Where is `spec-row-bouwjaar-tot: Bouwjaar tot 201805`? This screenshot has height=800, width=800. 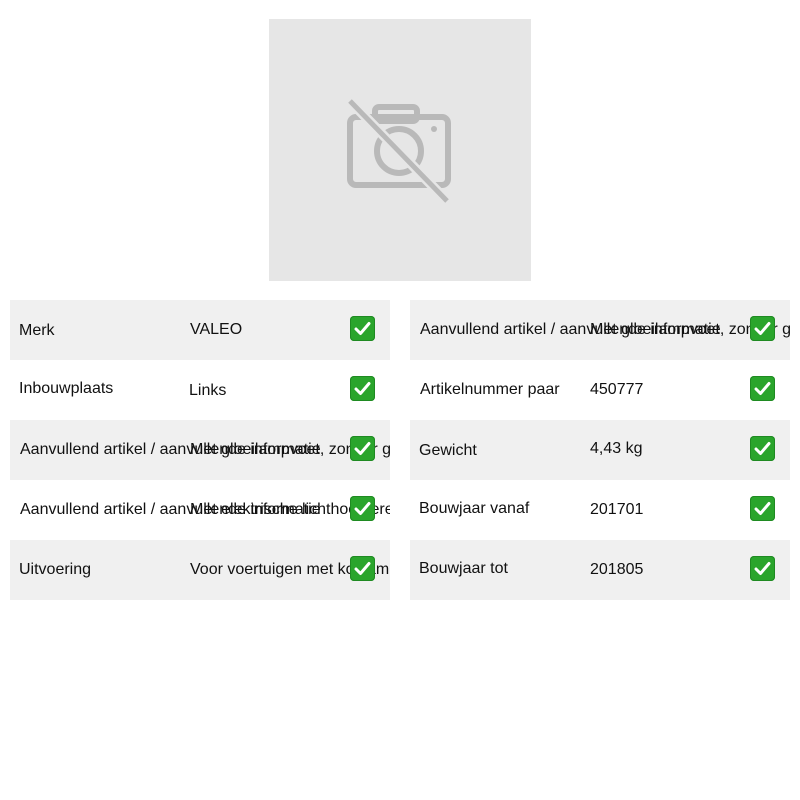
spec-row-bouwjaar-tot: Bouwjaar tot 201805 is located at coordinates (600, 570).